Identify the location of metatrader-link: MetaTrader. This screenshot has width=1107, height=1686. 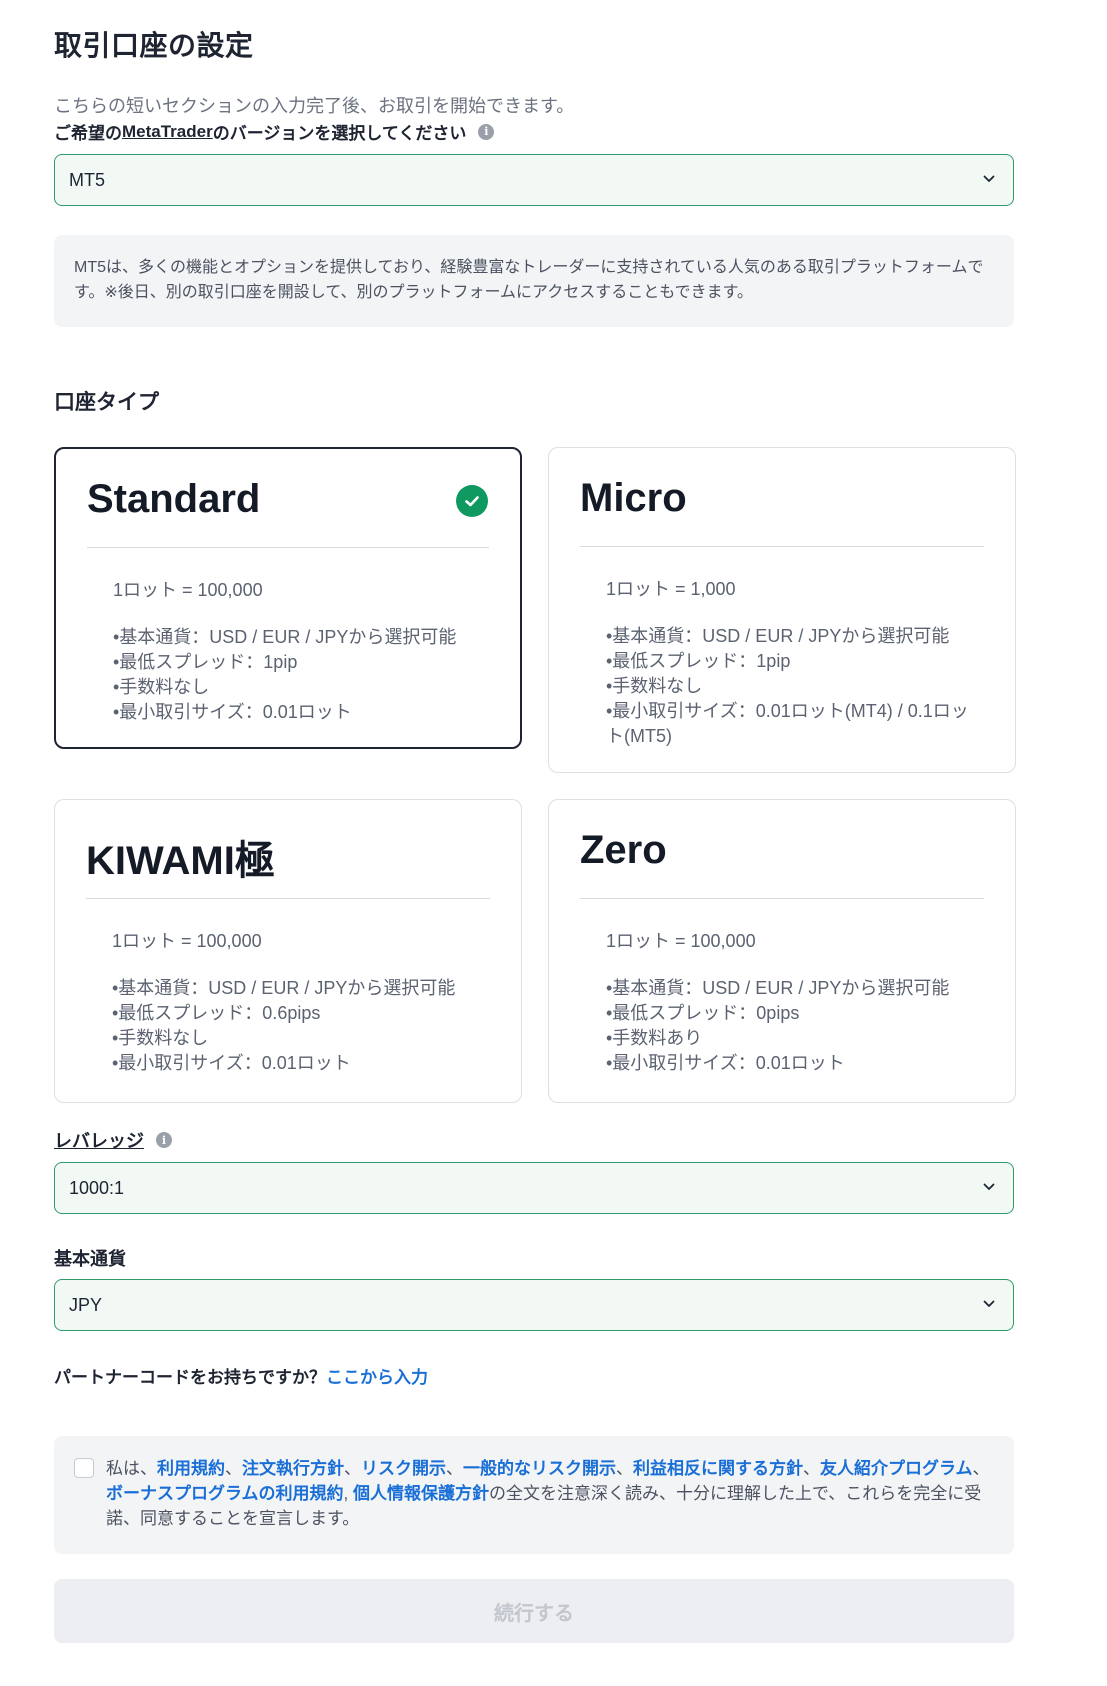
(167, 132).